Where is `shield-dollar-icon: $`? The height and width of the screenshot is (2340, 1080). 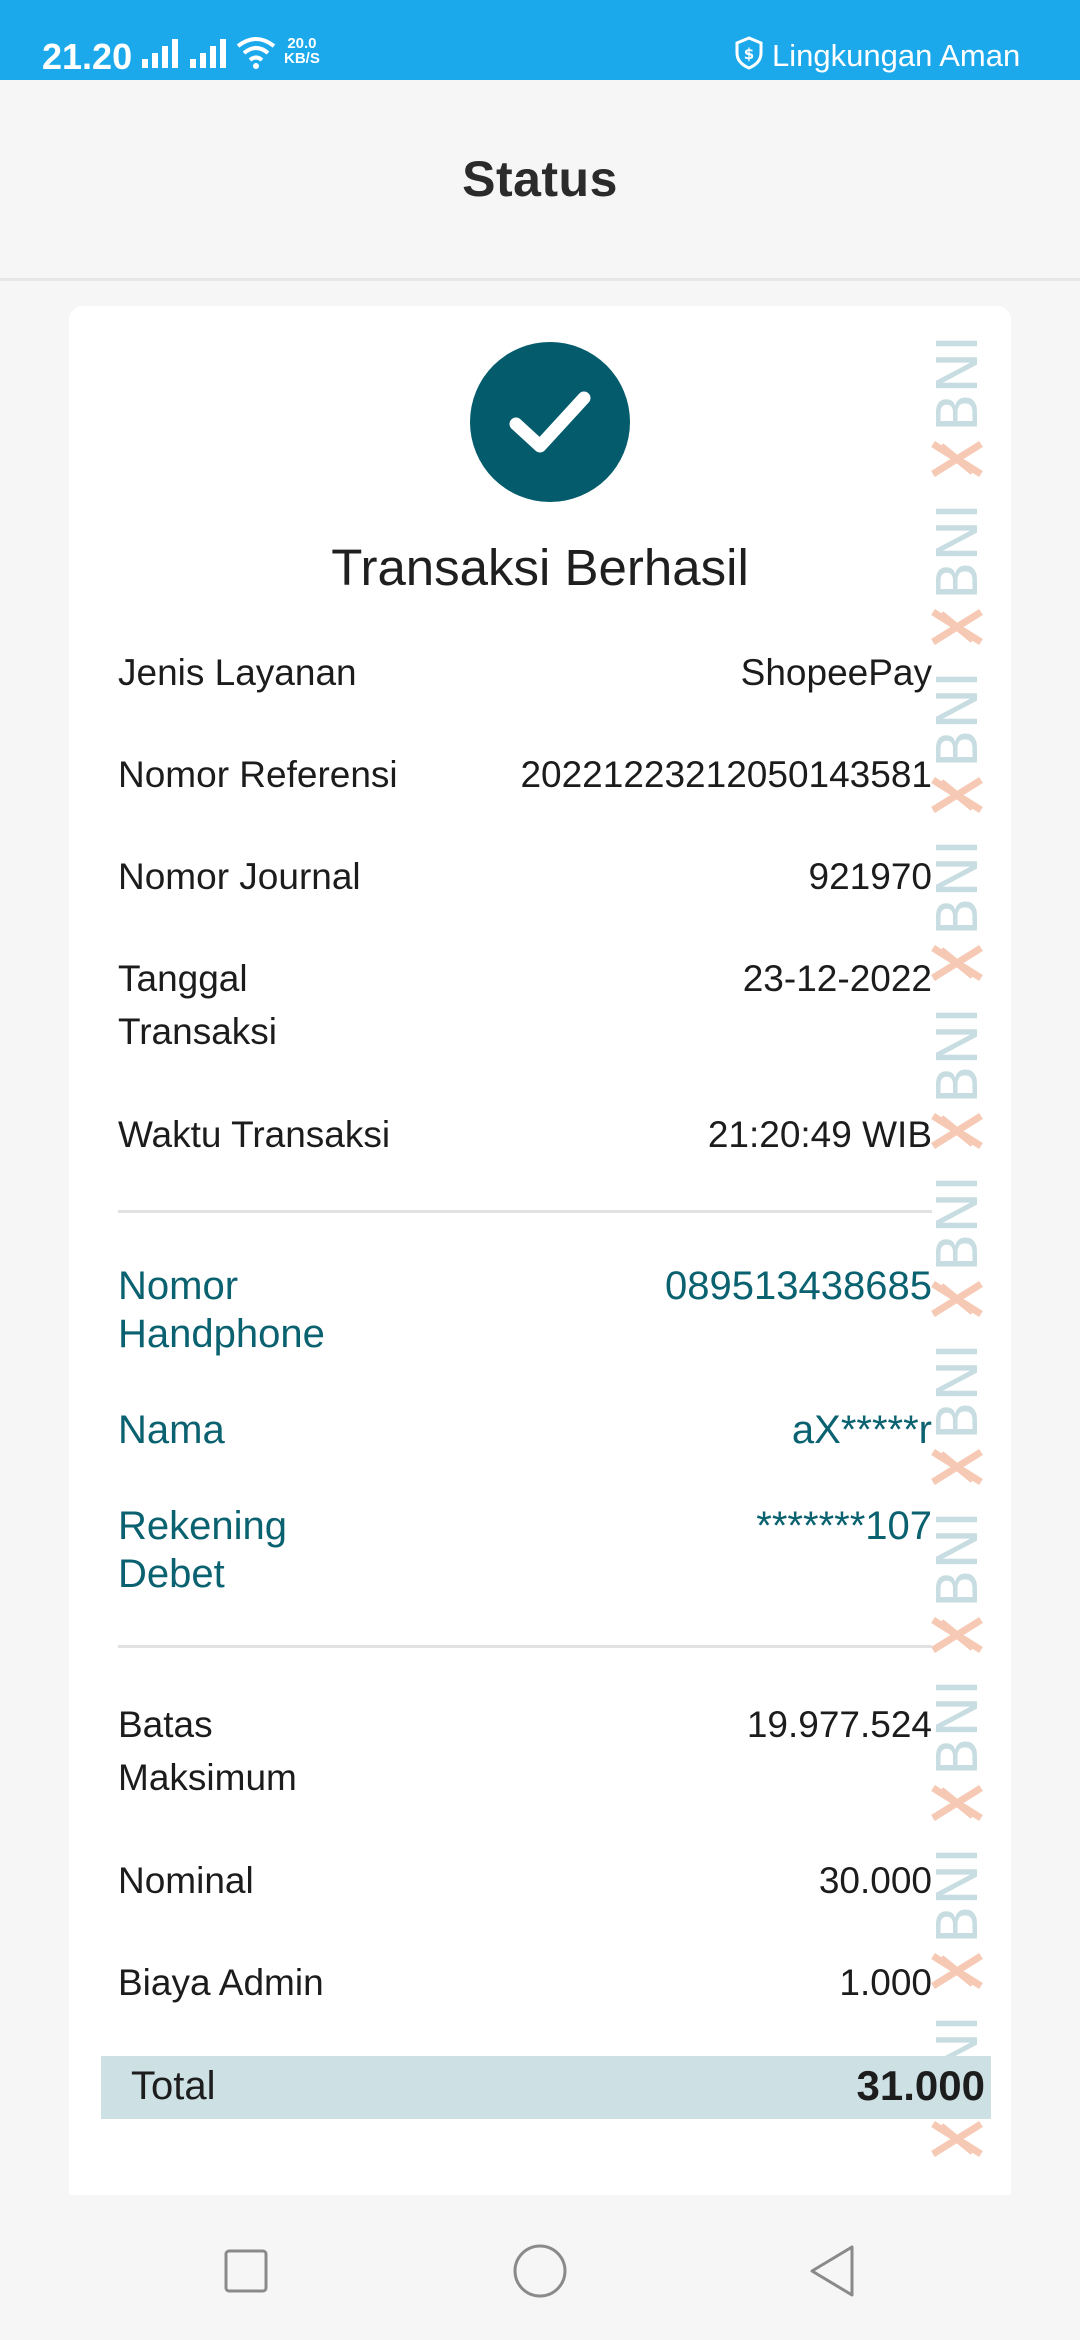
shield-dollar-icon: $ is located at coordinates (749, 53).